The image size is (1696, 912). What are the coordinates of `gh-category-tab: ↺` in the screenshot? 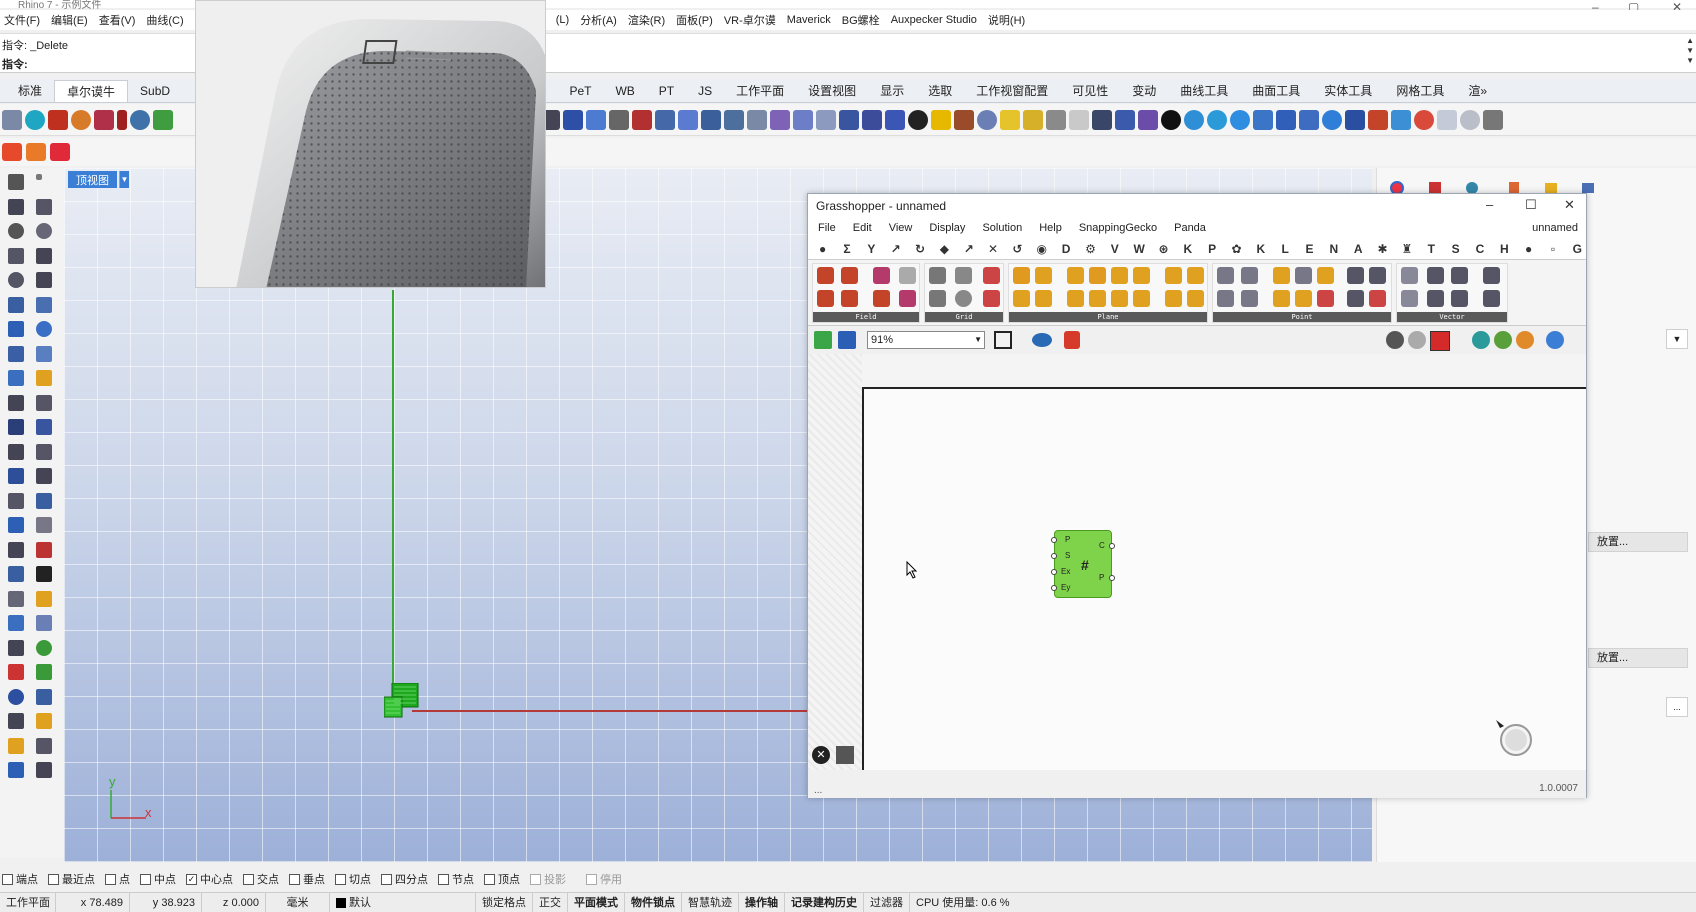 It's located at (1017, 249).